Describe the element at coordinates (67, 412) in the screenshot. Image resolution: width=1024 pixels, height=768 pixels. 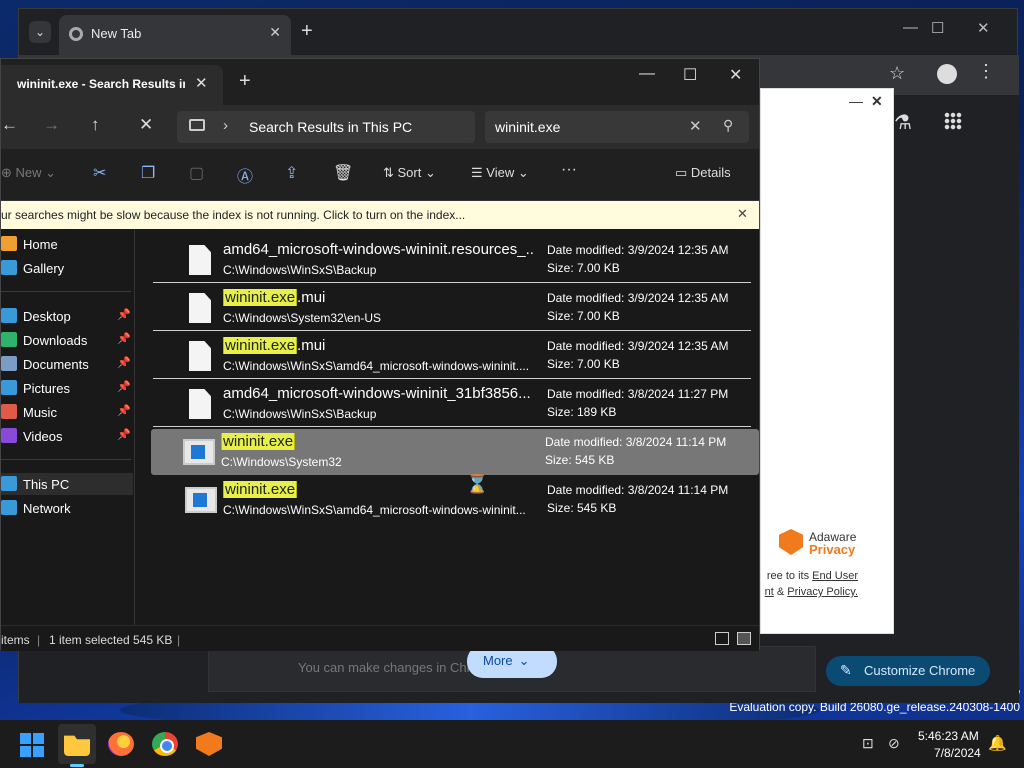
I see `sidebar-item-music: Music 📌` at that location.